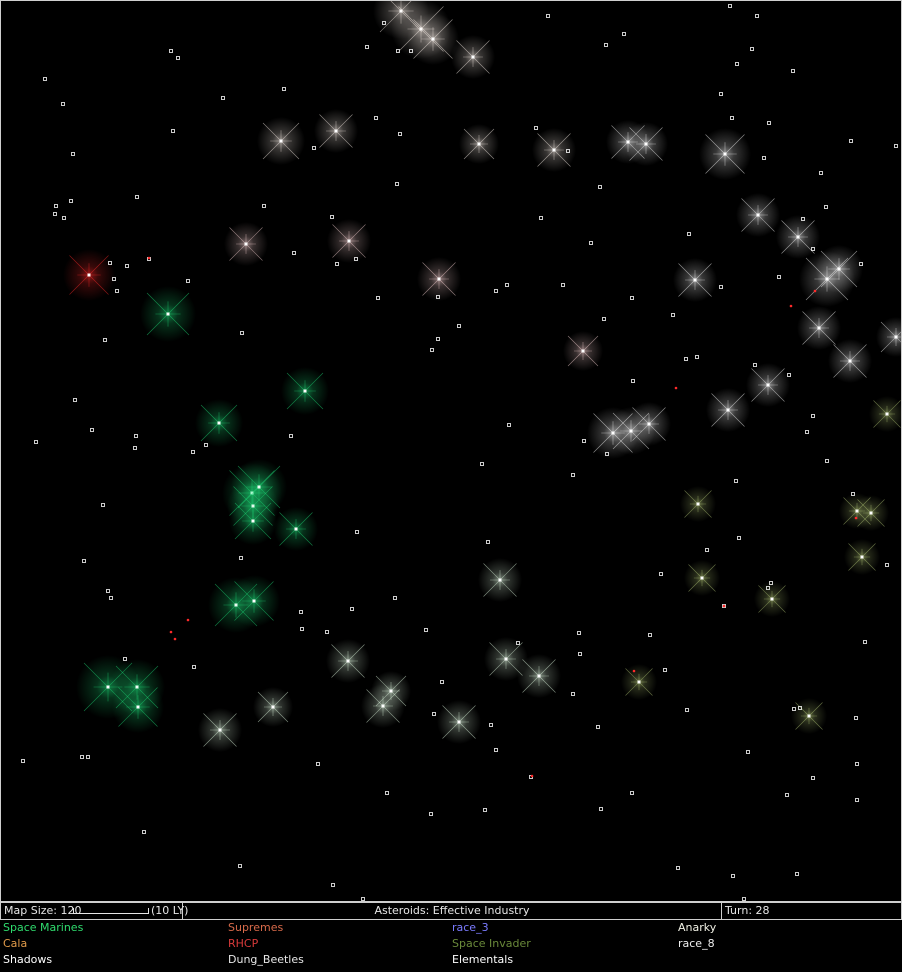  I want to click on race-label: Anarky, so click(697, 928).